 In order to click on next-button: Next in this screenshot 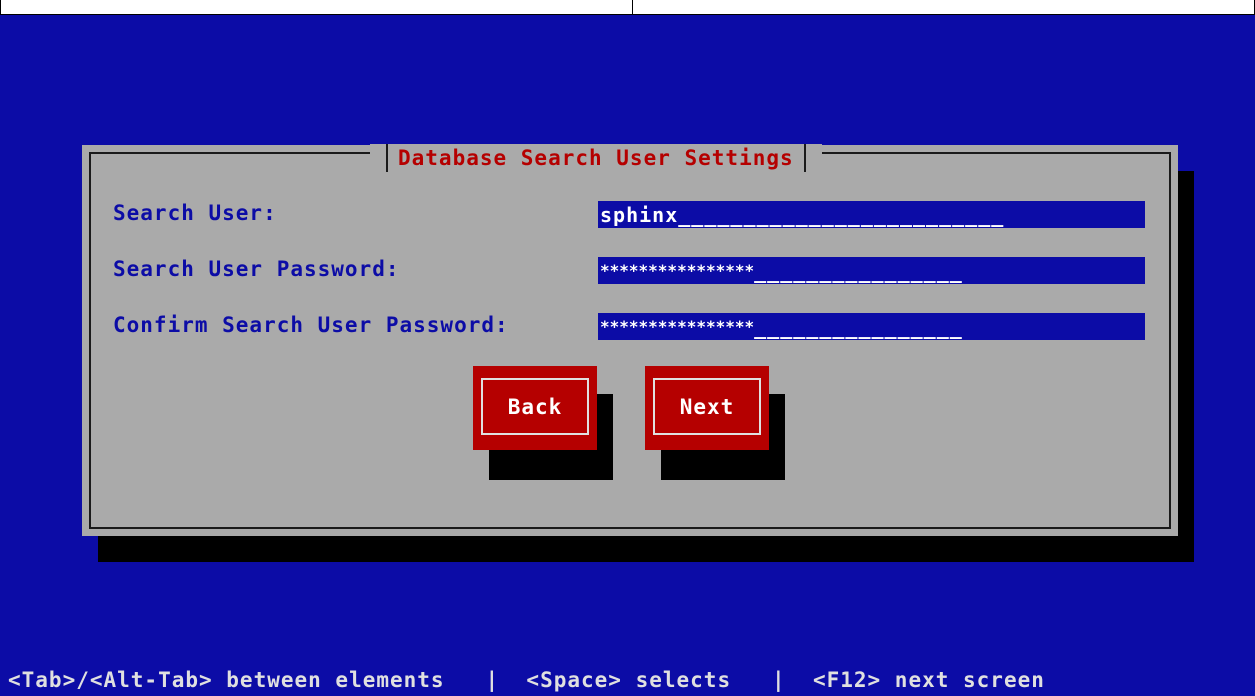, I will do `click(707, 408)`.